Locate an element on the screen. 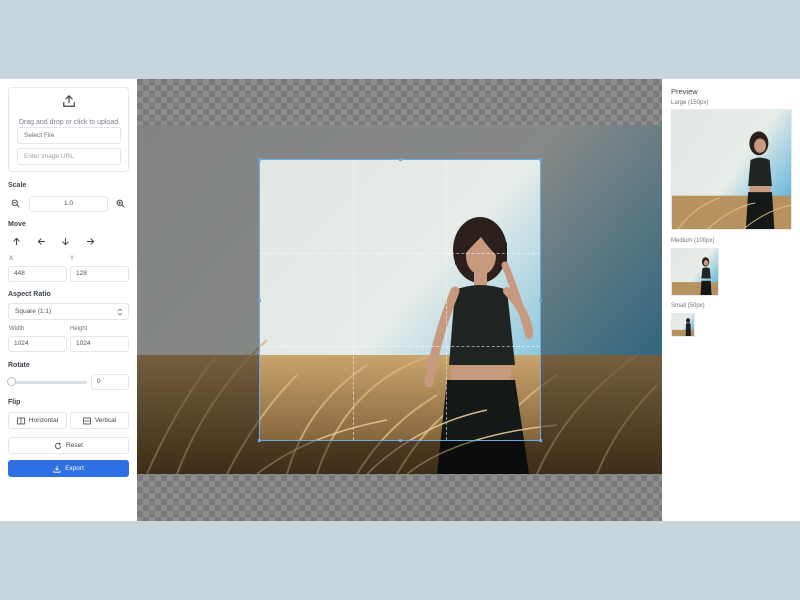  crop-handle-top-left is located at coordinates (259, 159).